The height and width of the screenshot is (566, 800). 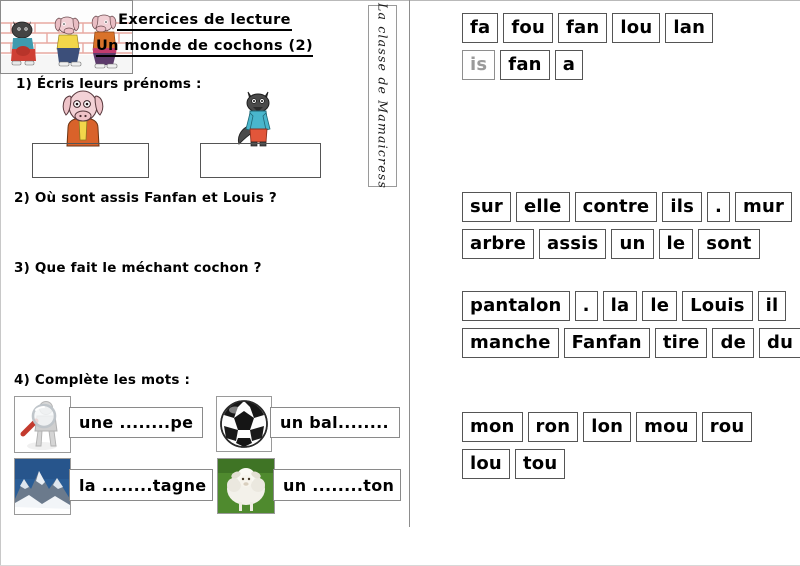 I want to click on question-2-label: 2) Où sont assis Fanfan et Louis ?, so click(x=145, y=198).